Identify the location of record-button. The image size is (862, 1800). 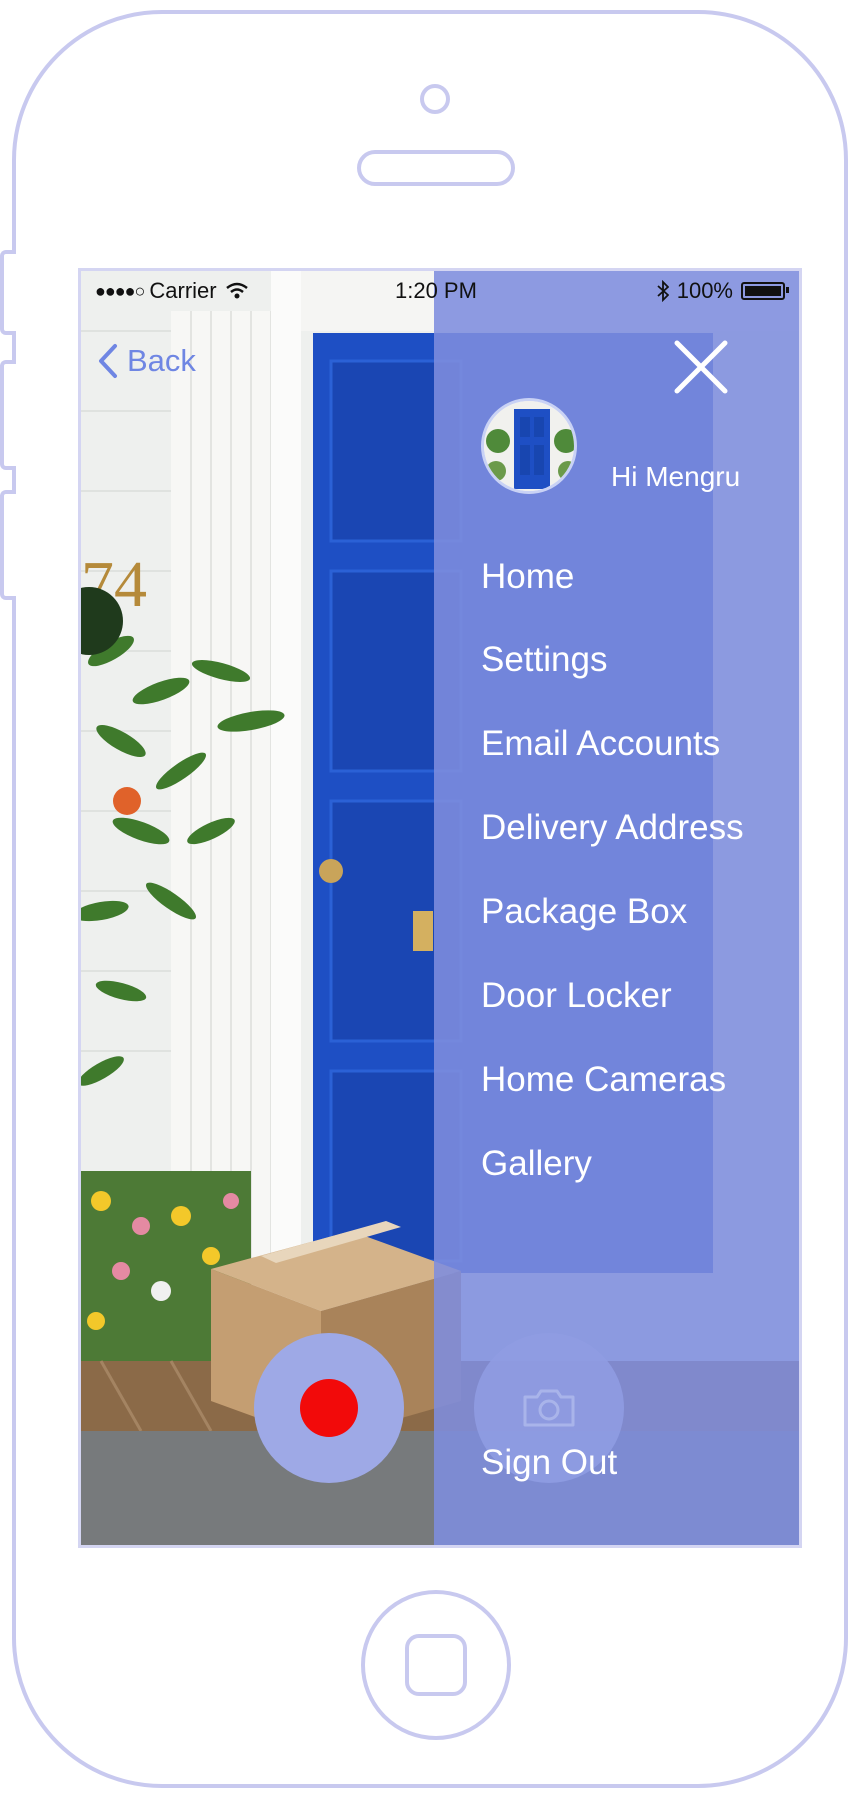
(329, 1408).